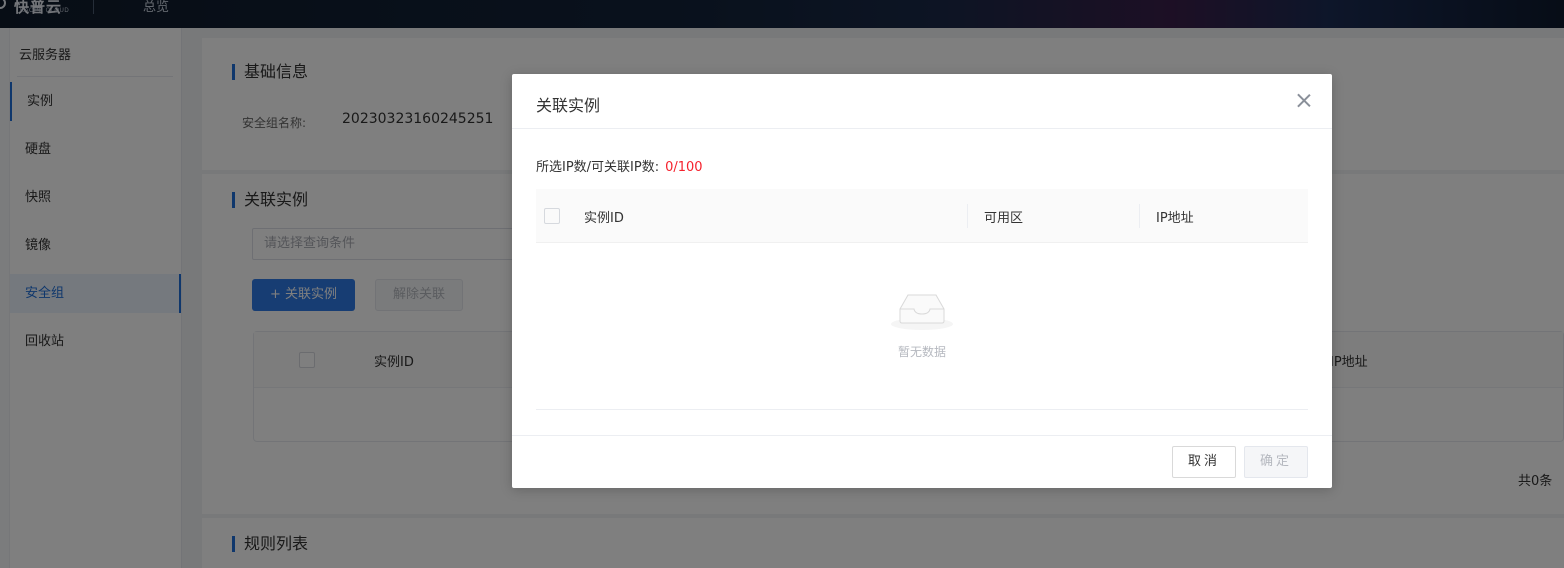  Describe the element at coordinates (921, 352) in the screenshot. I see `empty-text: 暂无数据` at that location.